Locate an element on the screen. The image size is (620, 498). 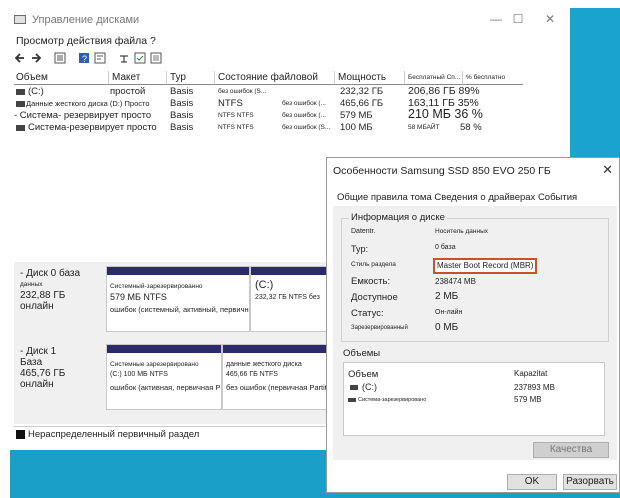
volume-list-header-name: Объем is located at coordinates (363, 374).